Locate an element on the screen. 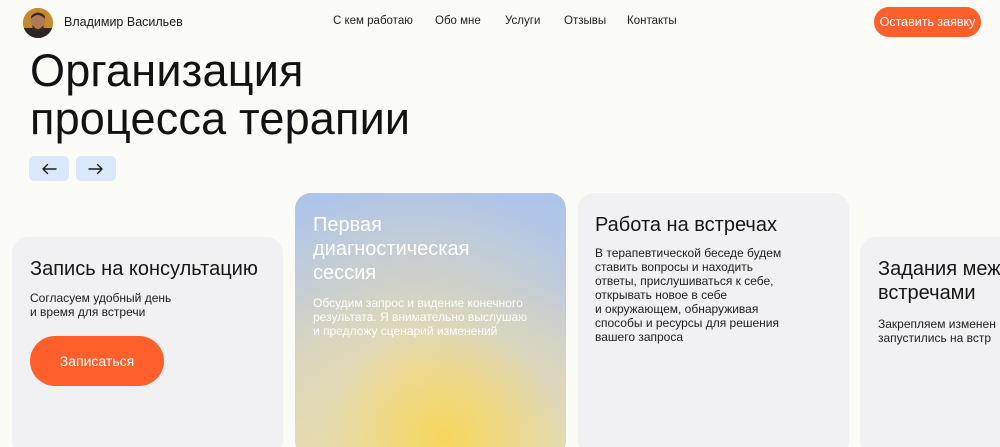 The height and width of the screenshot is (447, 1000). nav-link-contacts: Контакты is located at coordinates (652, 21).